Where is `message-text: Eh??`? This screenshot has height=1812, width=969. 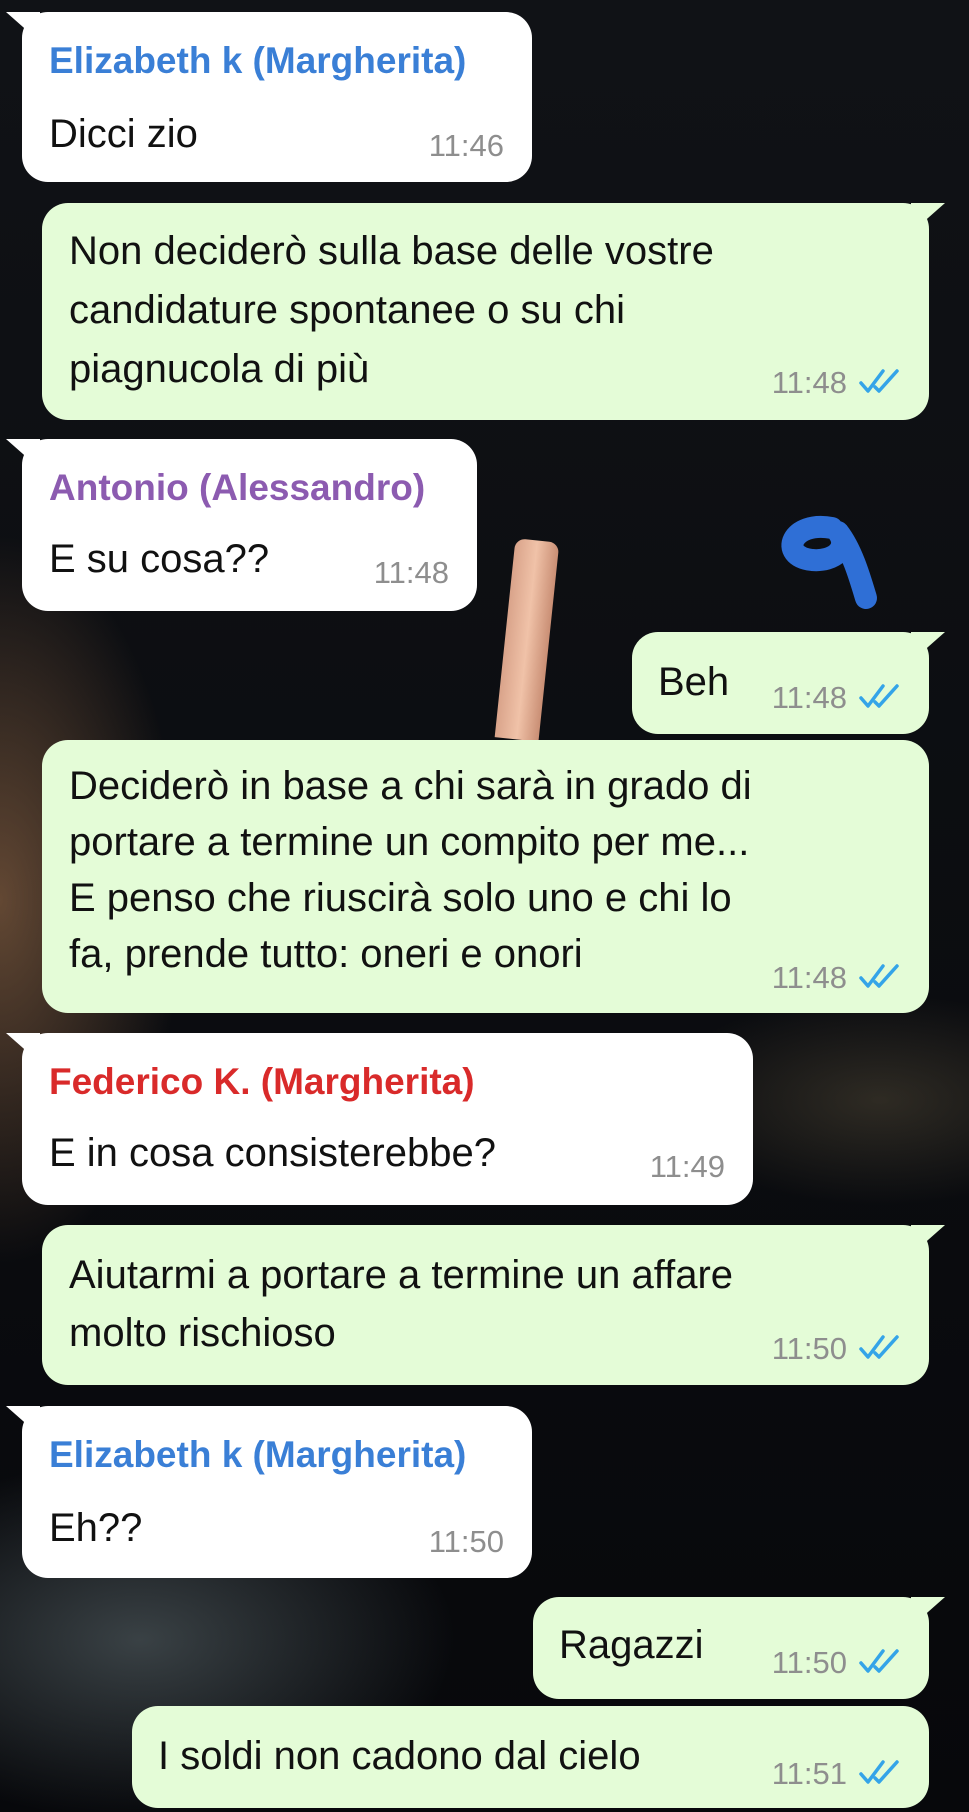
message-text: Eh?? is located at coordinates (96, 1528).